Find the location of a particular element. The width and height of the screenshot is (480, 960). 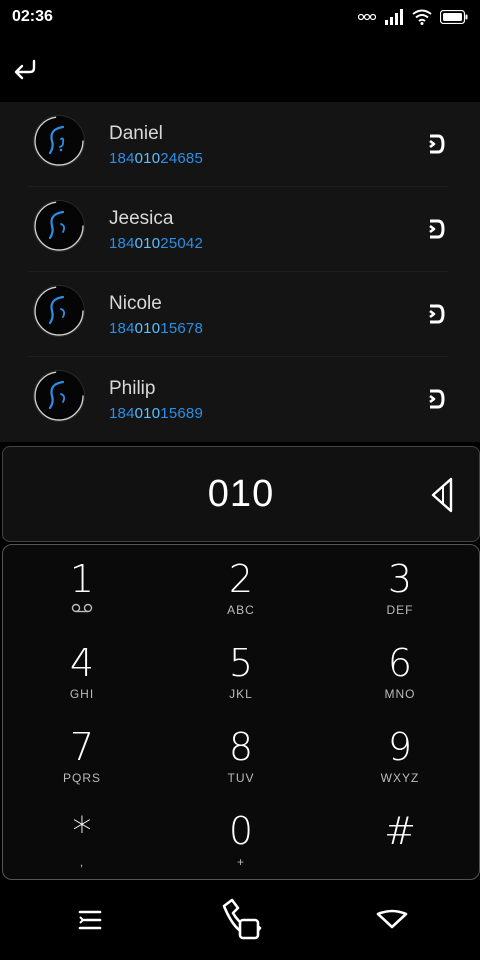

hide-keypad-icon is located at coordinates (392, 920).